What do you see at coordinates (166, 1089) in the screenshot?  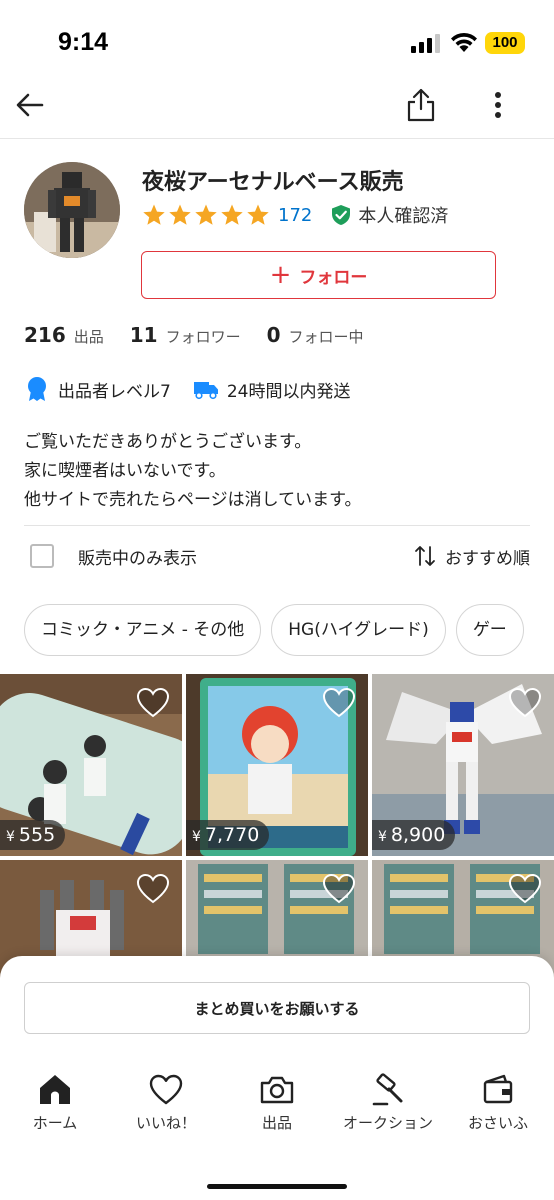 I see `heart-icon` at bounding box center [166, 1089].